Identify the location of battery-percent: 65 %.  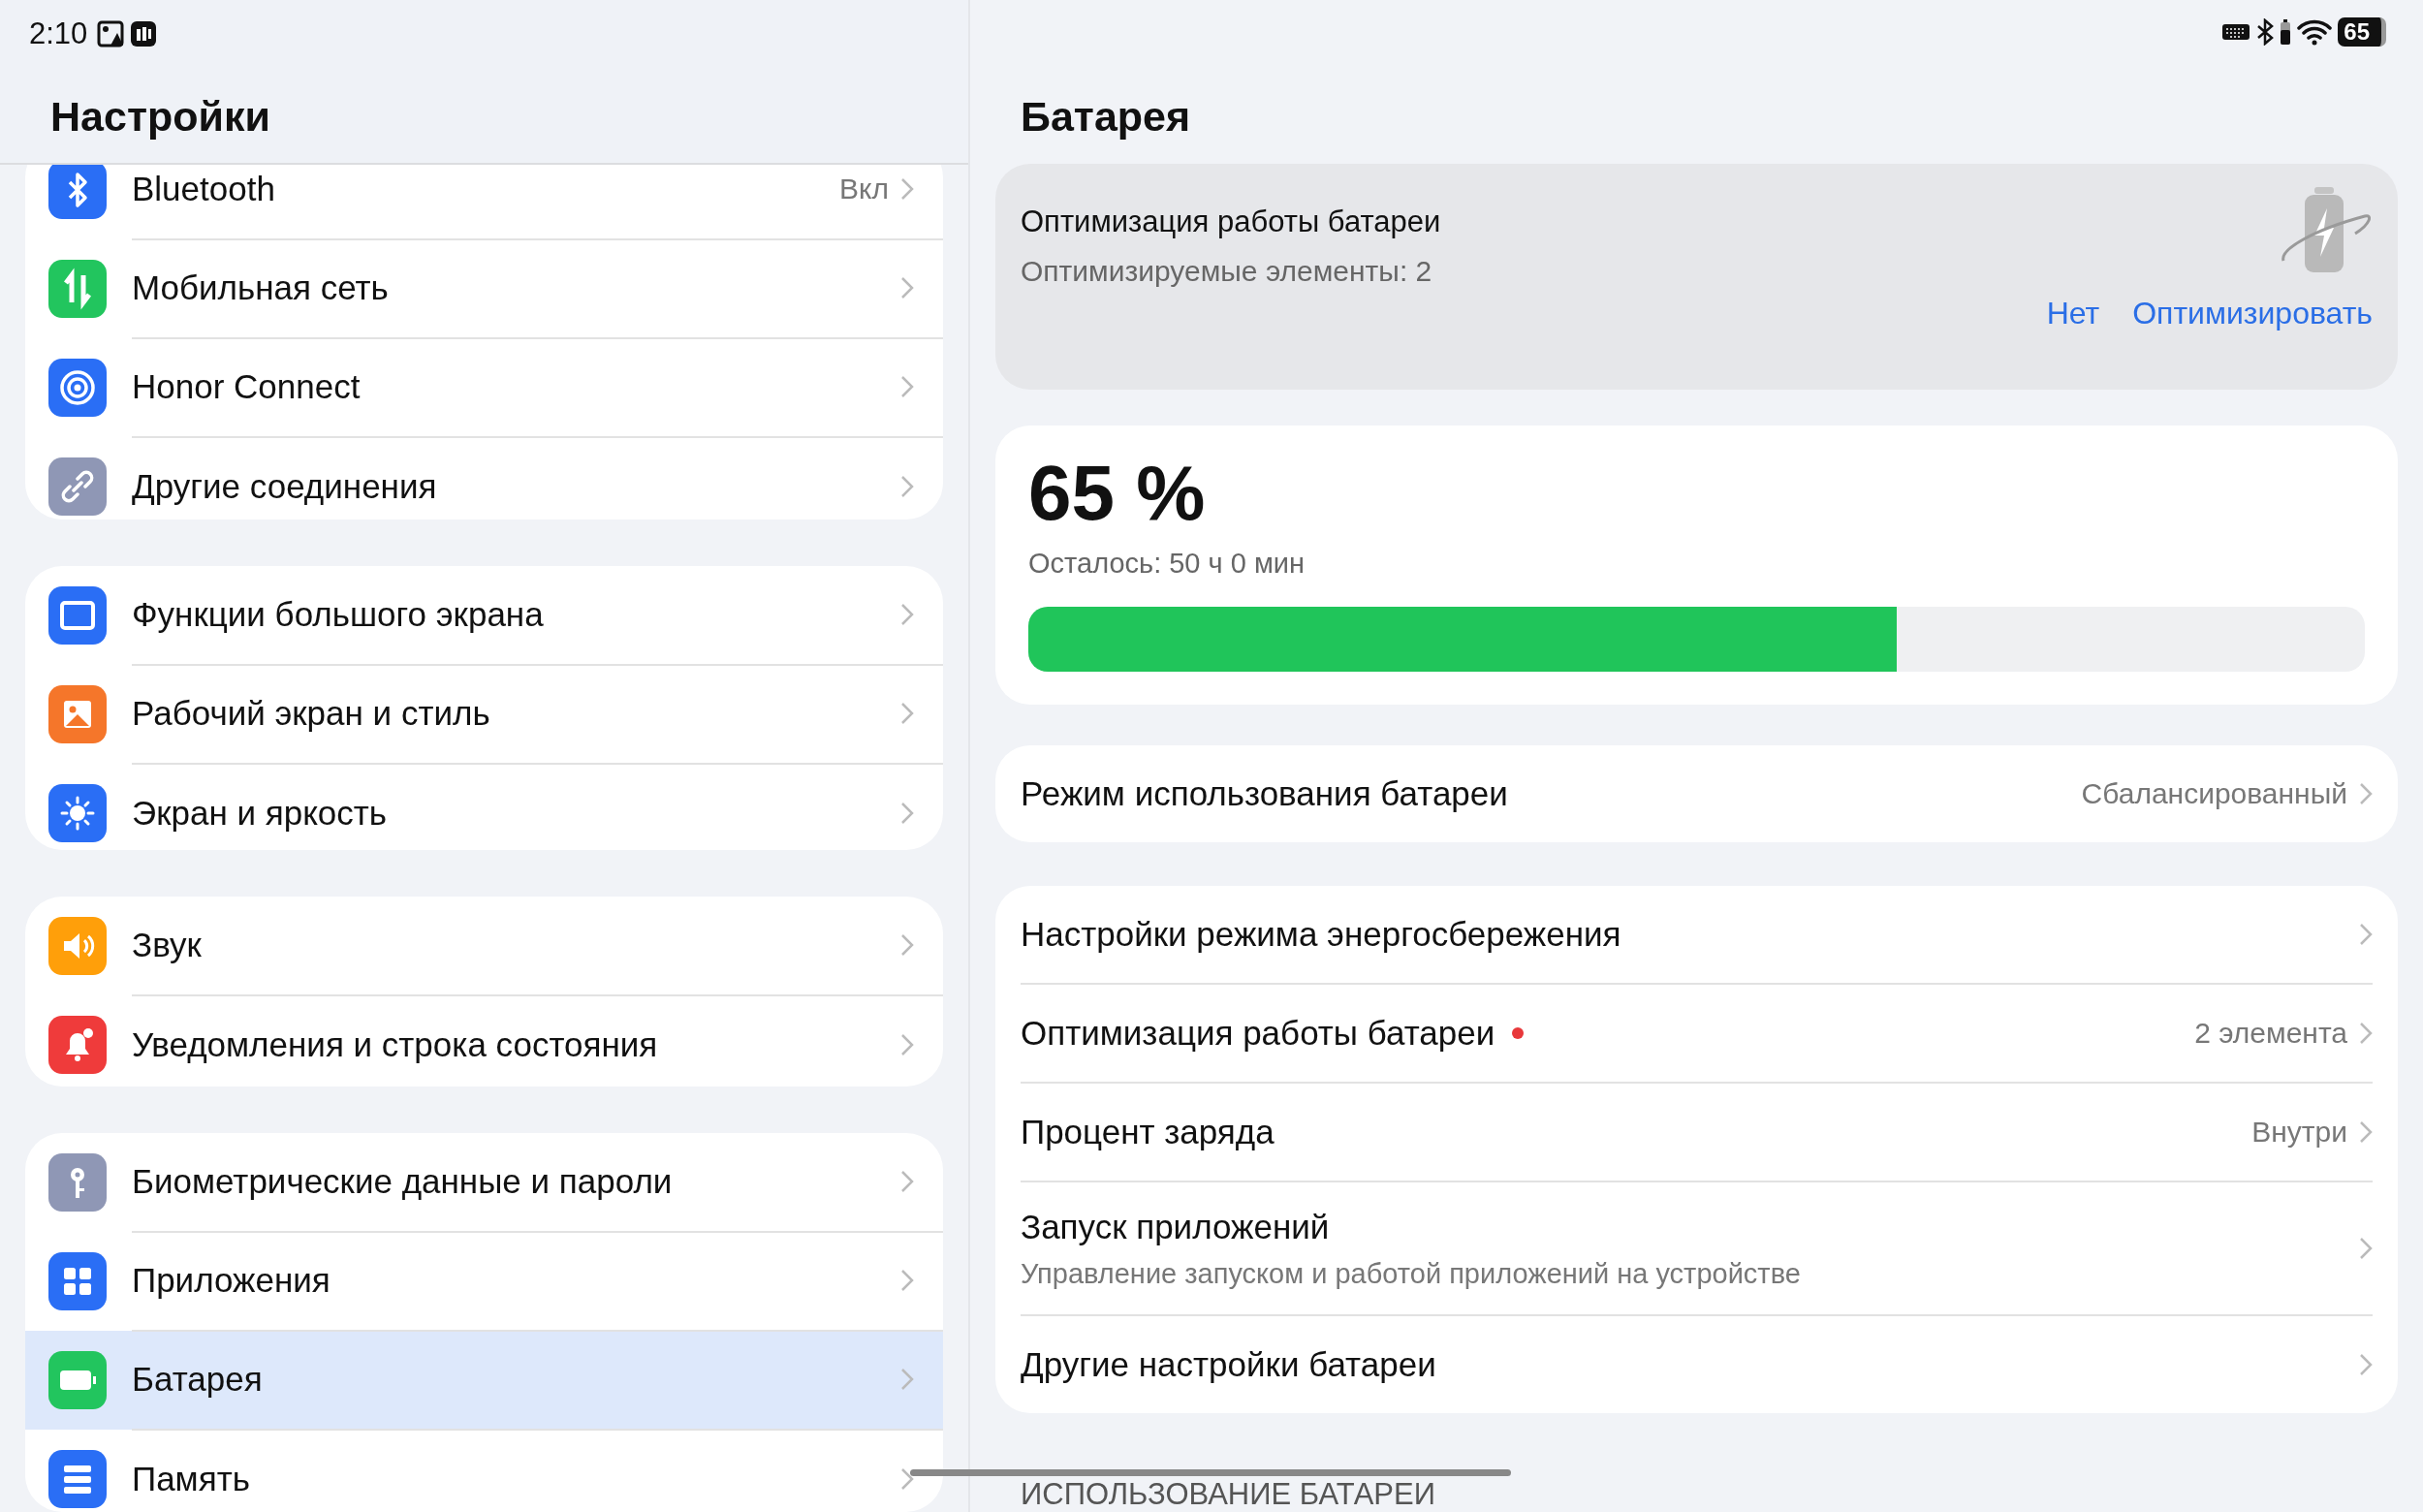
(1117, 494).